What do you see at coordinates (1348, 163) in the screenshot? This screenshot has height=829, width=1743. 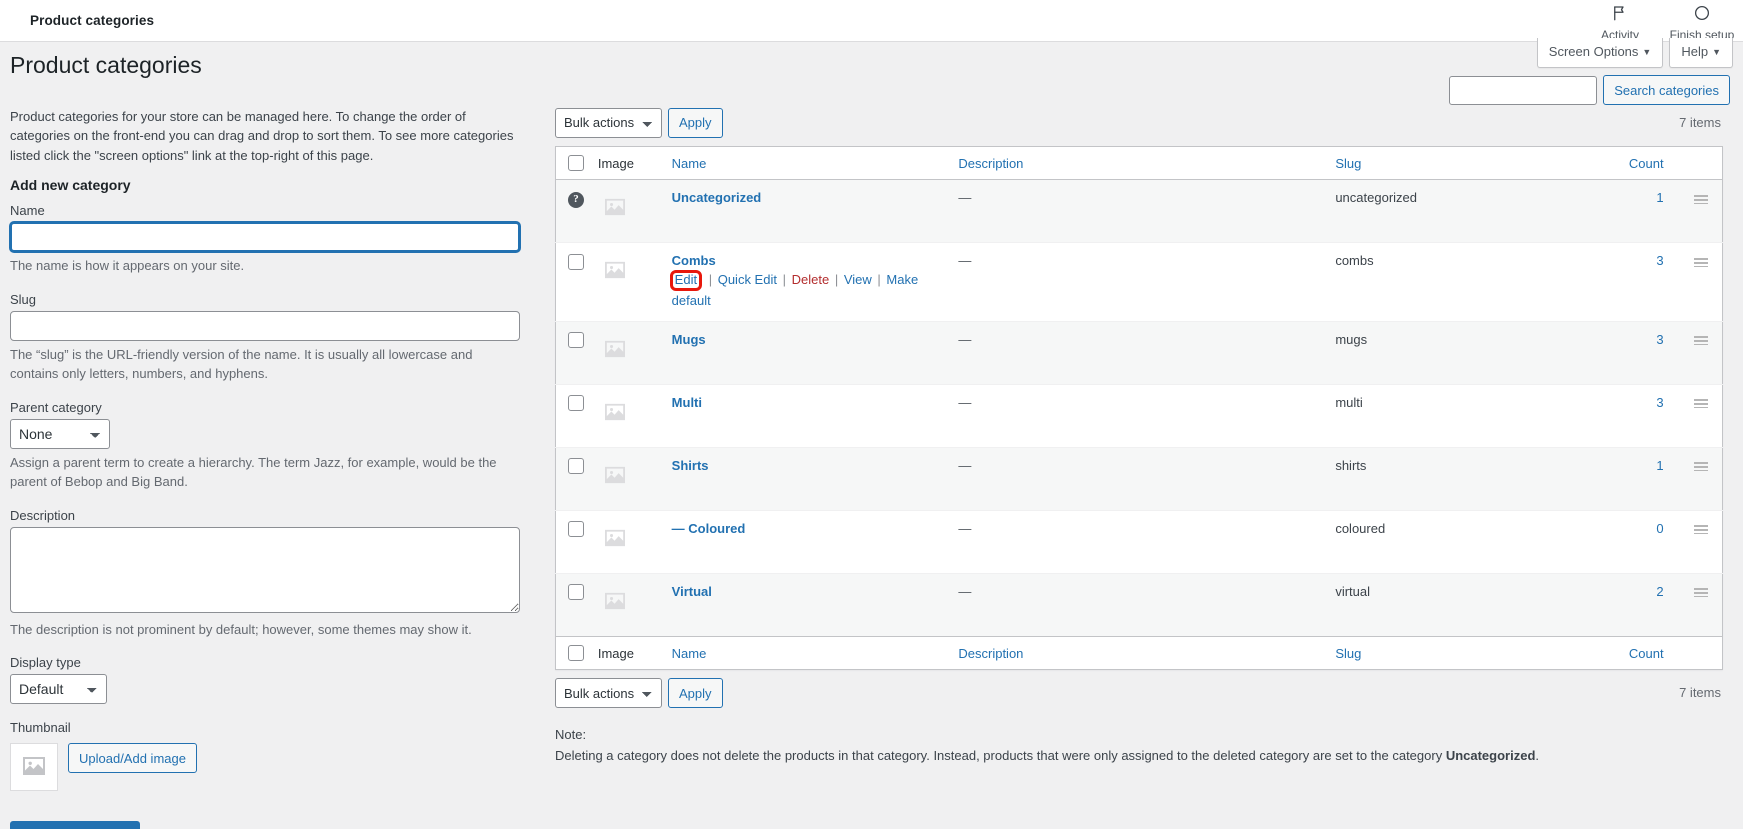 I see `sort-slug-link: Slug` at bounding box center [1348, 163].